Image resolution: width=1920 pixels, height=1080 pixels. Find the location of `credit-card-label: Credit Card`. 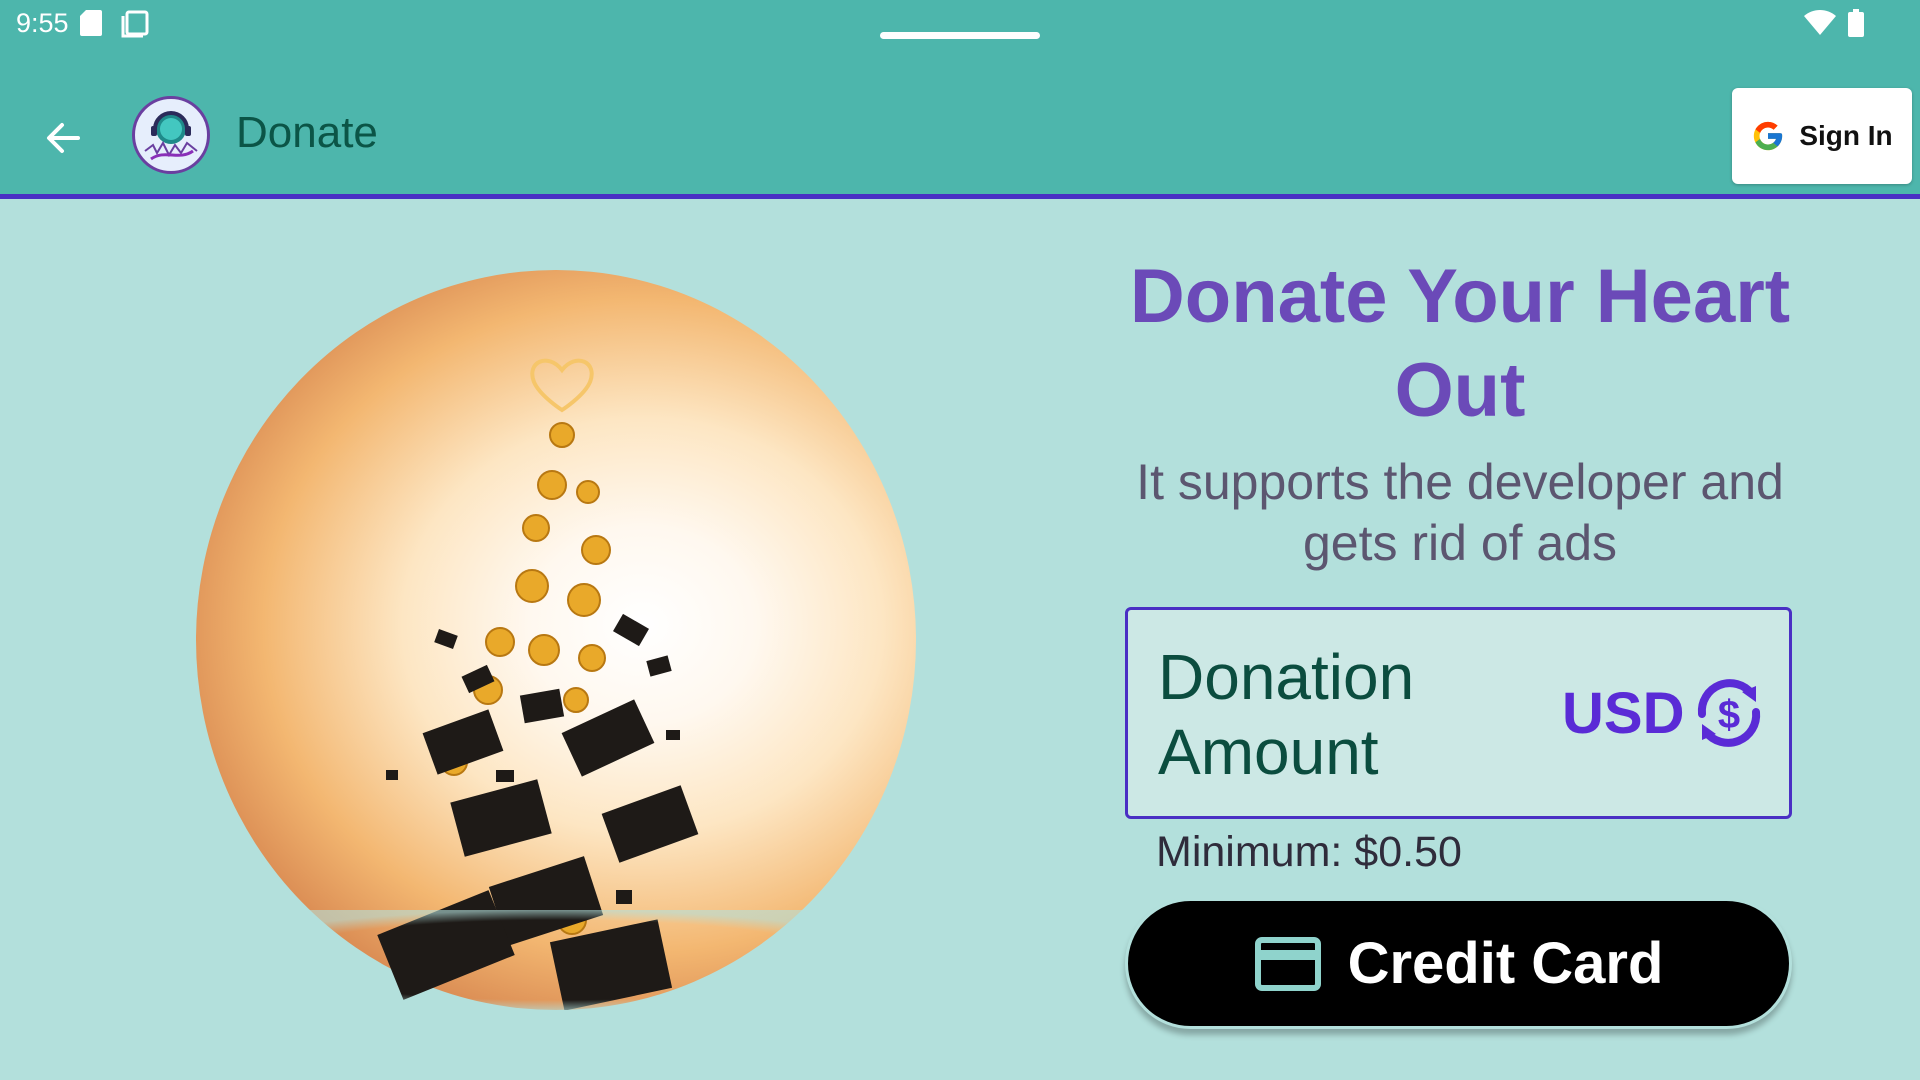

credit-card-label: Credit Card is located at coordinates (1505, 963).